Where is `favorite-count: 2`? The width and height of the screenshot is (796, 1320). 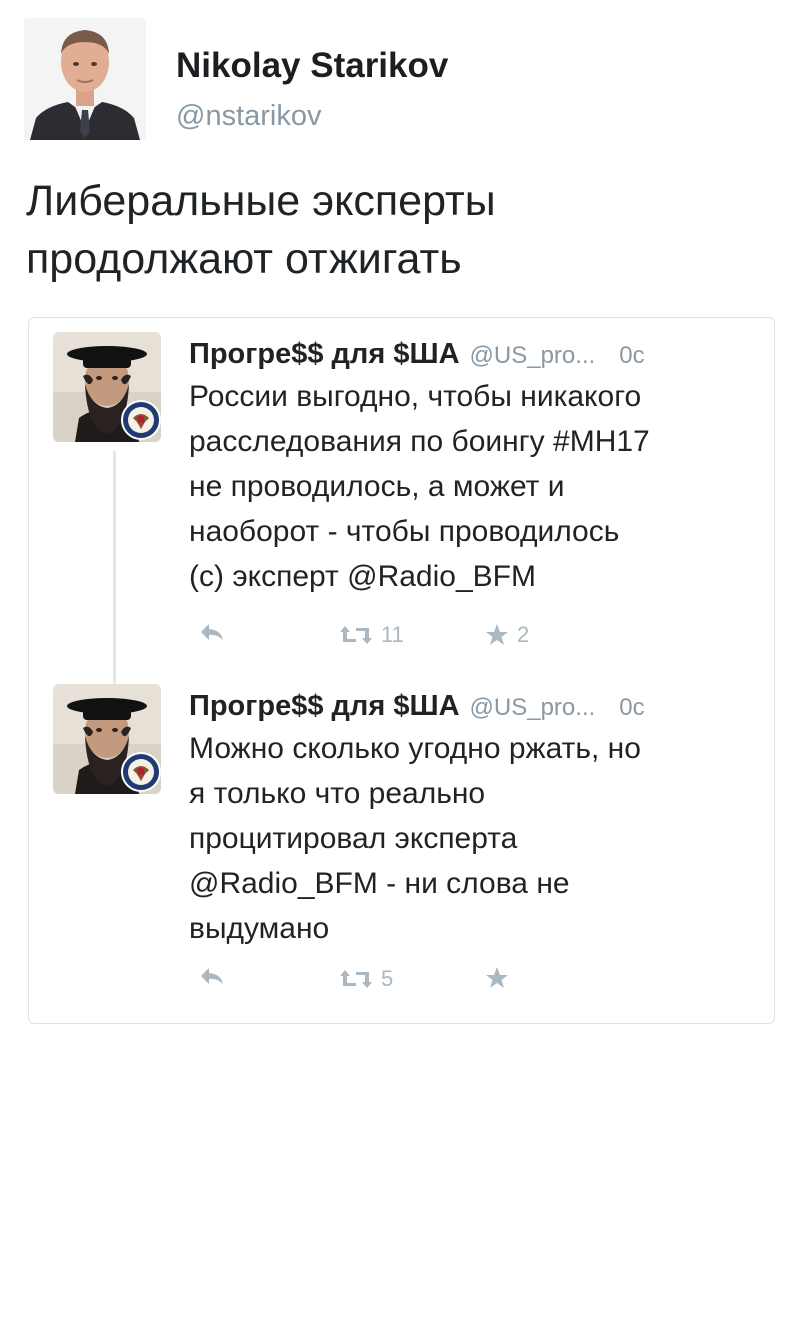 favorite-count: 2 is located at coordinates (523, 634).